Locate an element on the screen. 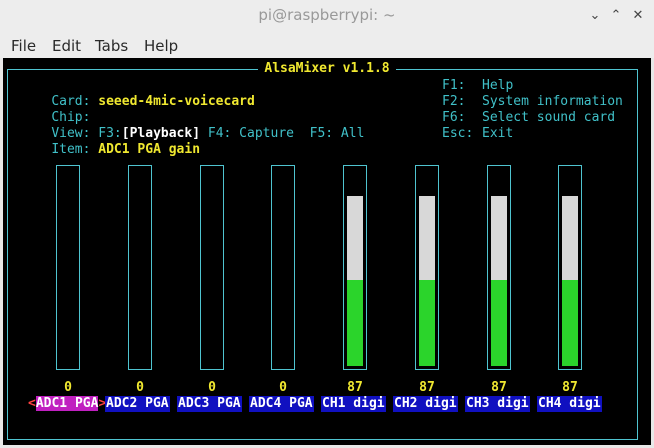 The image size is (654, 448). channel-label: ADC2 PGA is located at coordinates (137, 404).